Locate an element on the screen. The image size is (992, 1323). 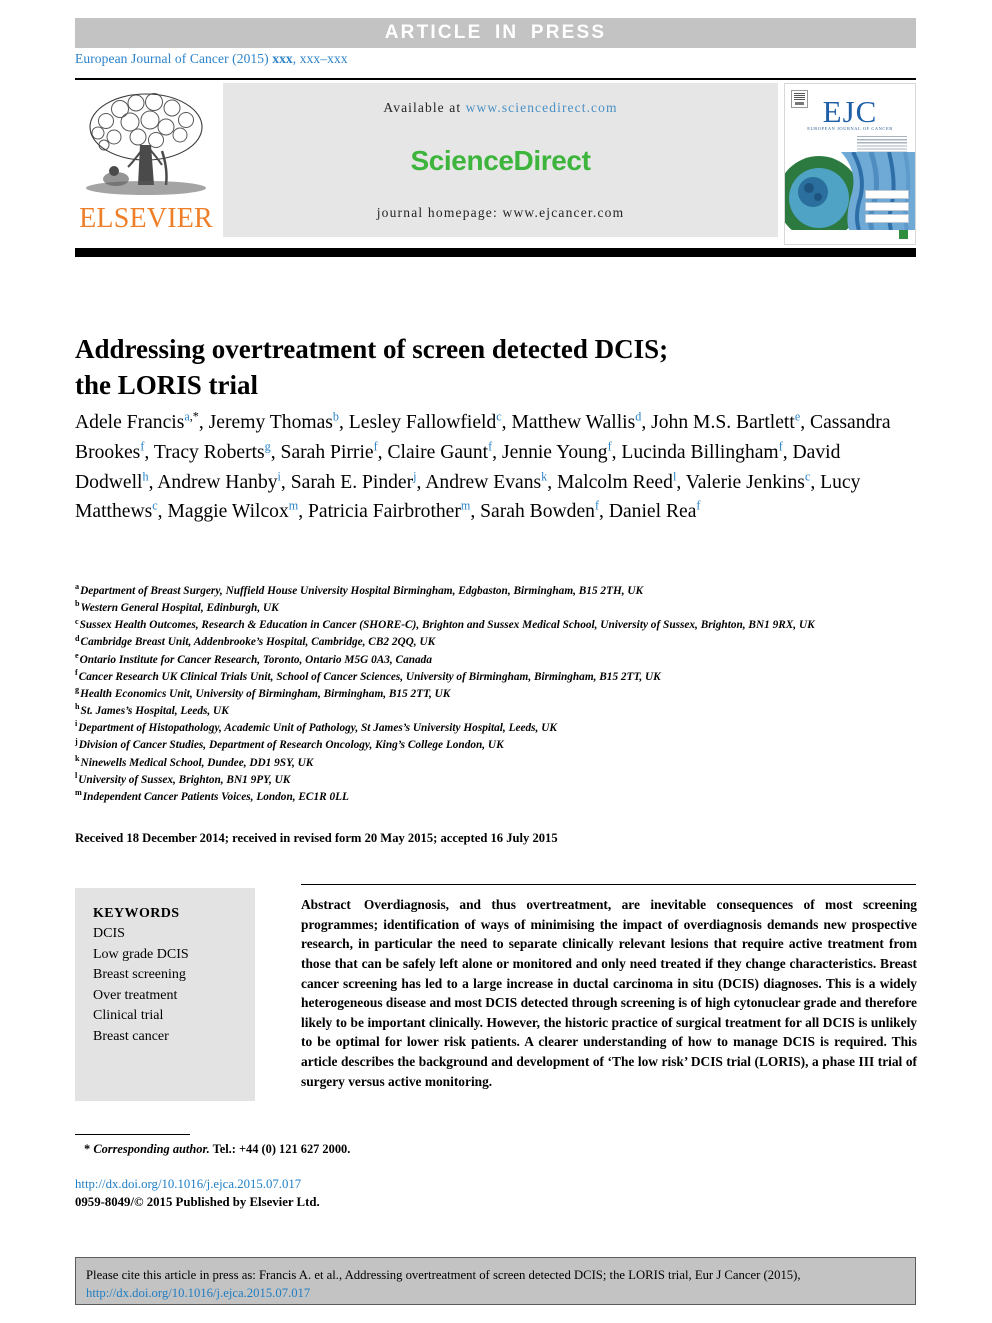
ejc-journal-cover: EJC EUROPEAN JOURNAL OF CANCER is located at coordinates (850, 164).